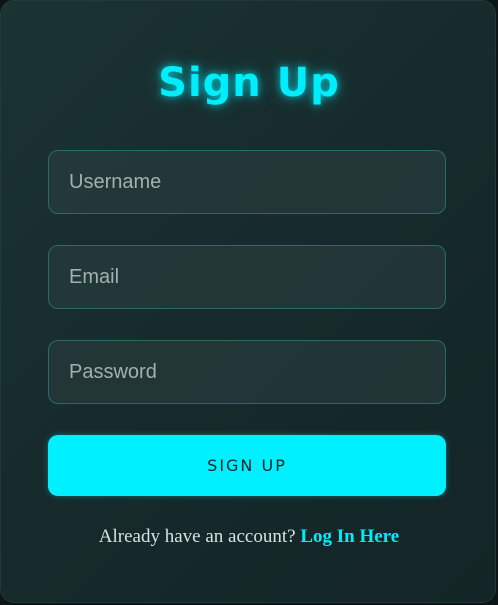 Image resolution: width=498 pixels, height=605 pixels. I want to click on login-prompt: Already have an account? Log In Here, so click(249, 537).